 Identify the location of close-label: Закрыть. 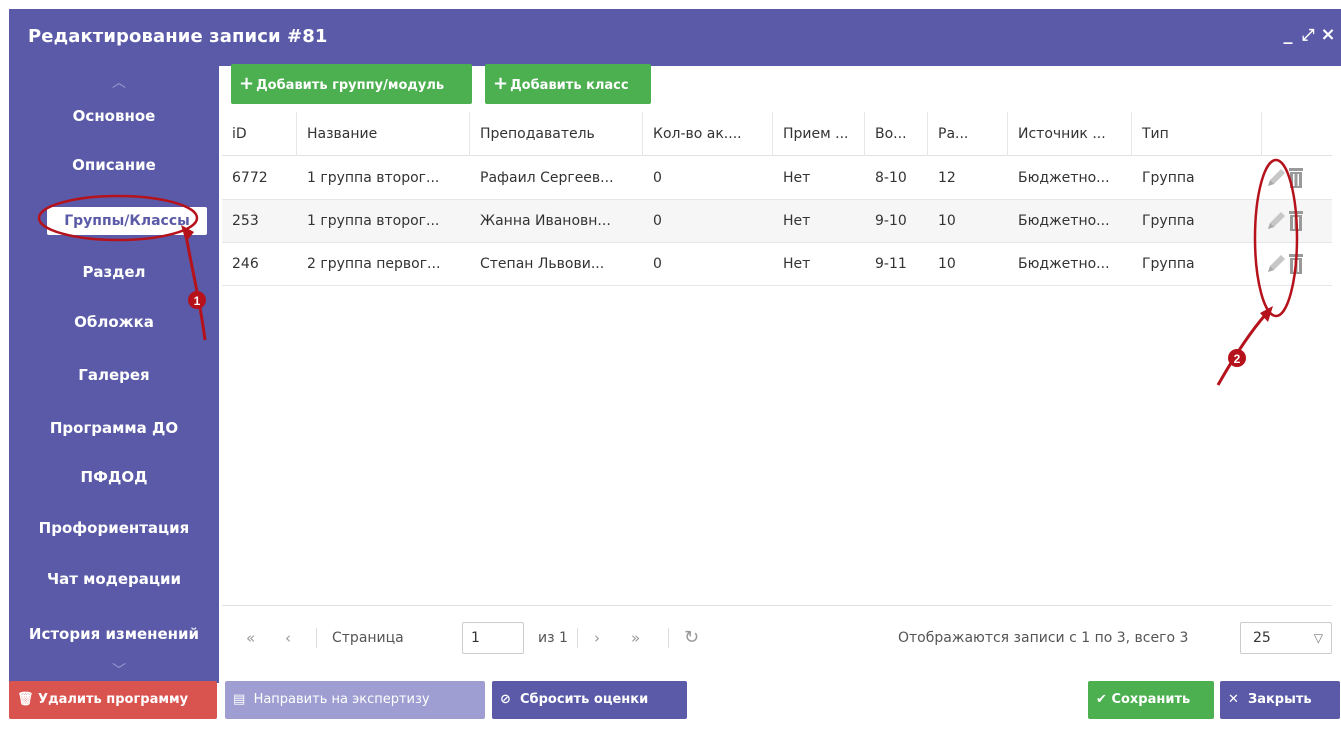
(1279, 699).